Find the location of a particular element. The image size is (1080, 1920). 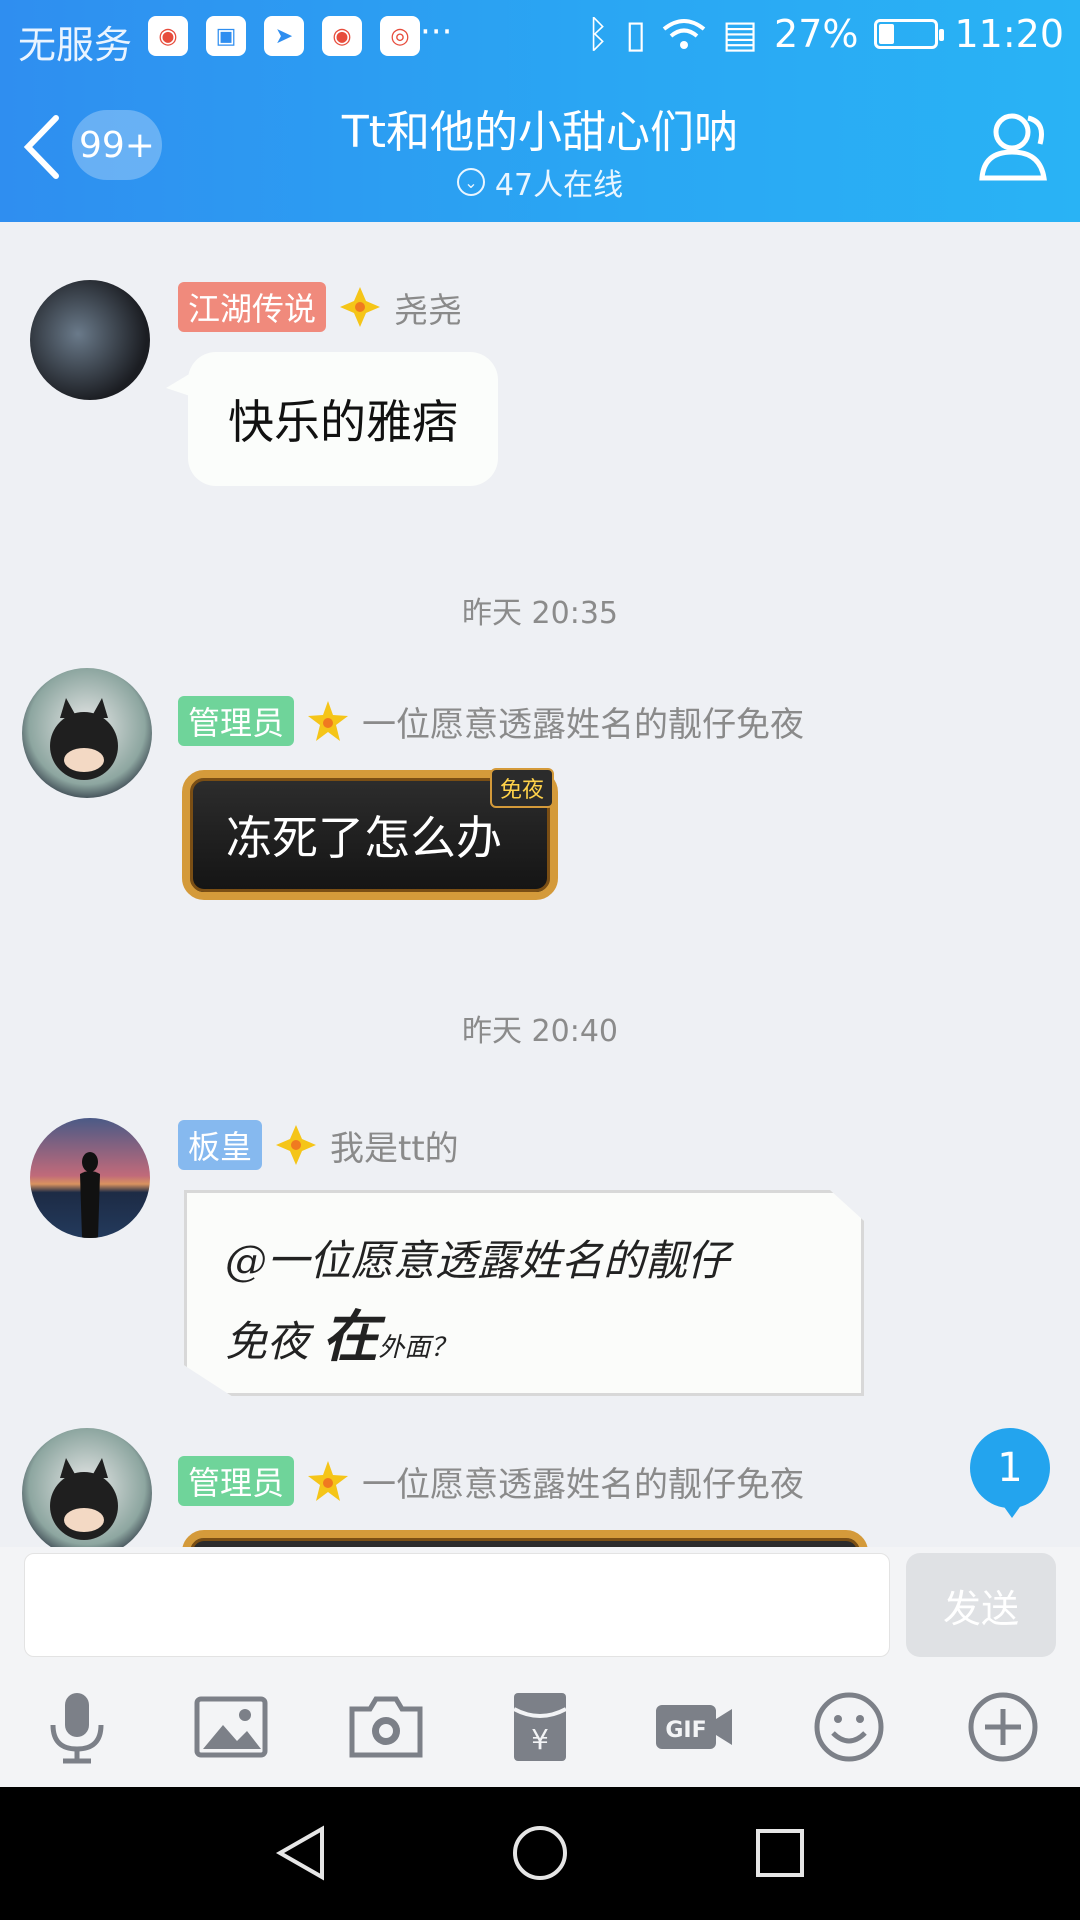

message-text-line1: @一位愿意透露姓名的靓仔 is located at coordinates (477, 1260).